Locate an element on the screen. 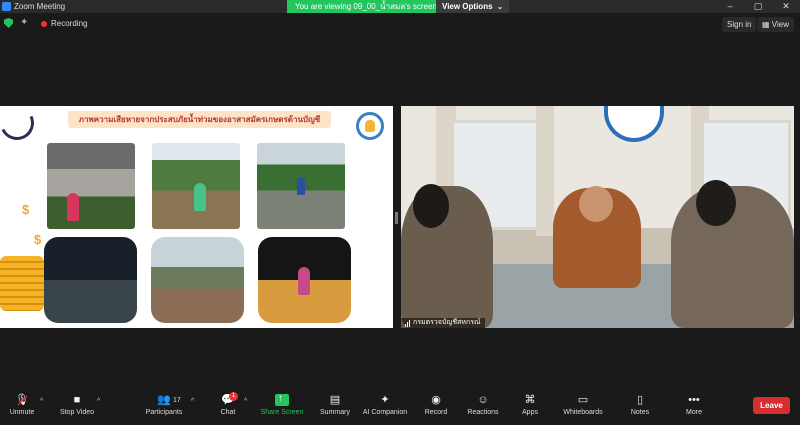 Image resolution: width=800 pixels, height=425 pixels. summary-label: Summary is located at coordinates (335, 412).